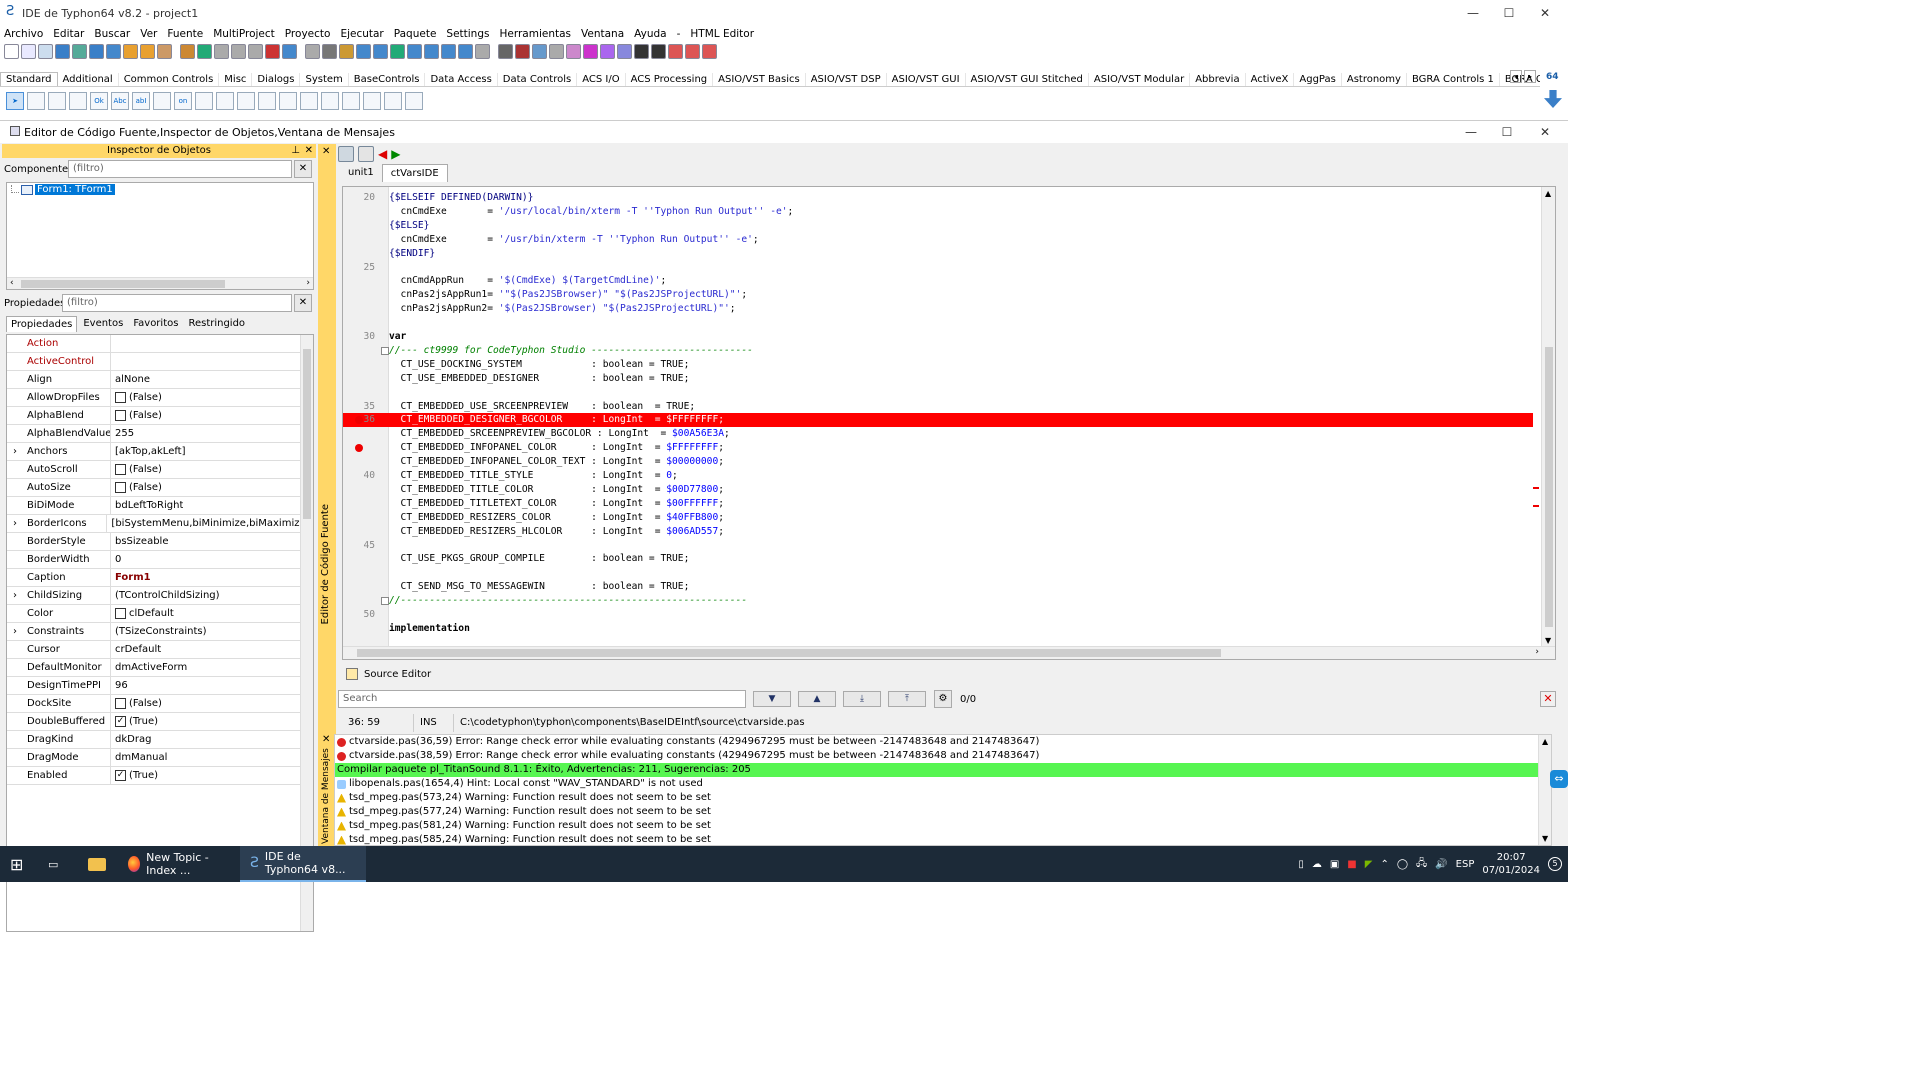 Image resolution: width=1920 pixels, height=1080 pixels. Describe the element at coordinates (326, 739) in the screenshot. I see `messages-close-icon: ✕` at that location.